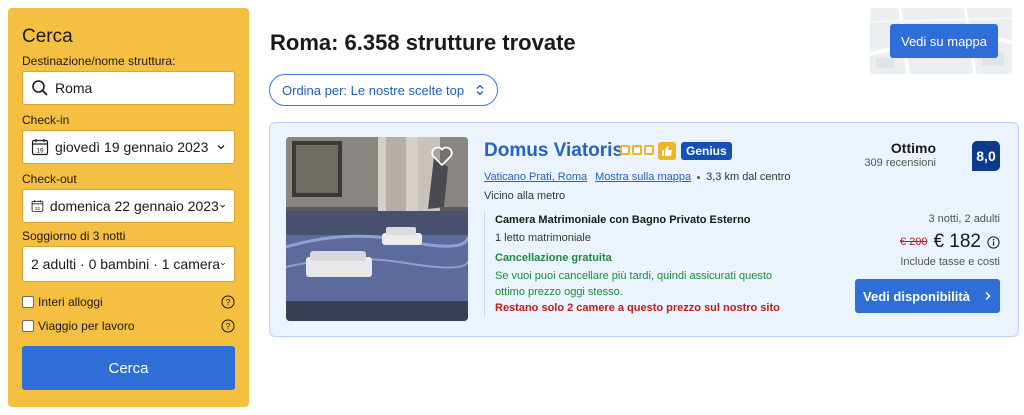 The width and height of the screenshot is (1024, 415). I want to click on current-price: € 182, so click(957, 241).